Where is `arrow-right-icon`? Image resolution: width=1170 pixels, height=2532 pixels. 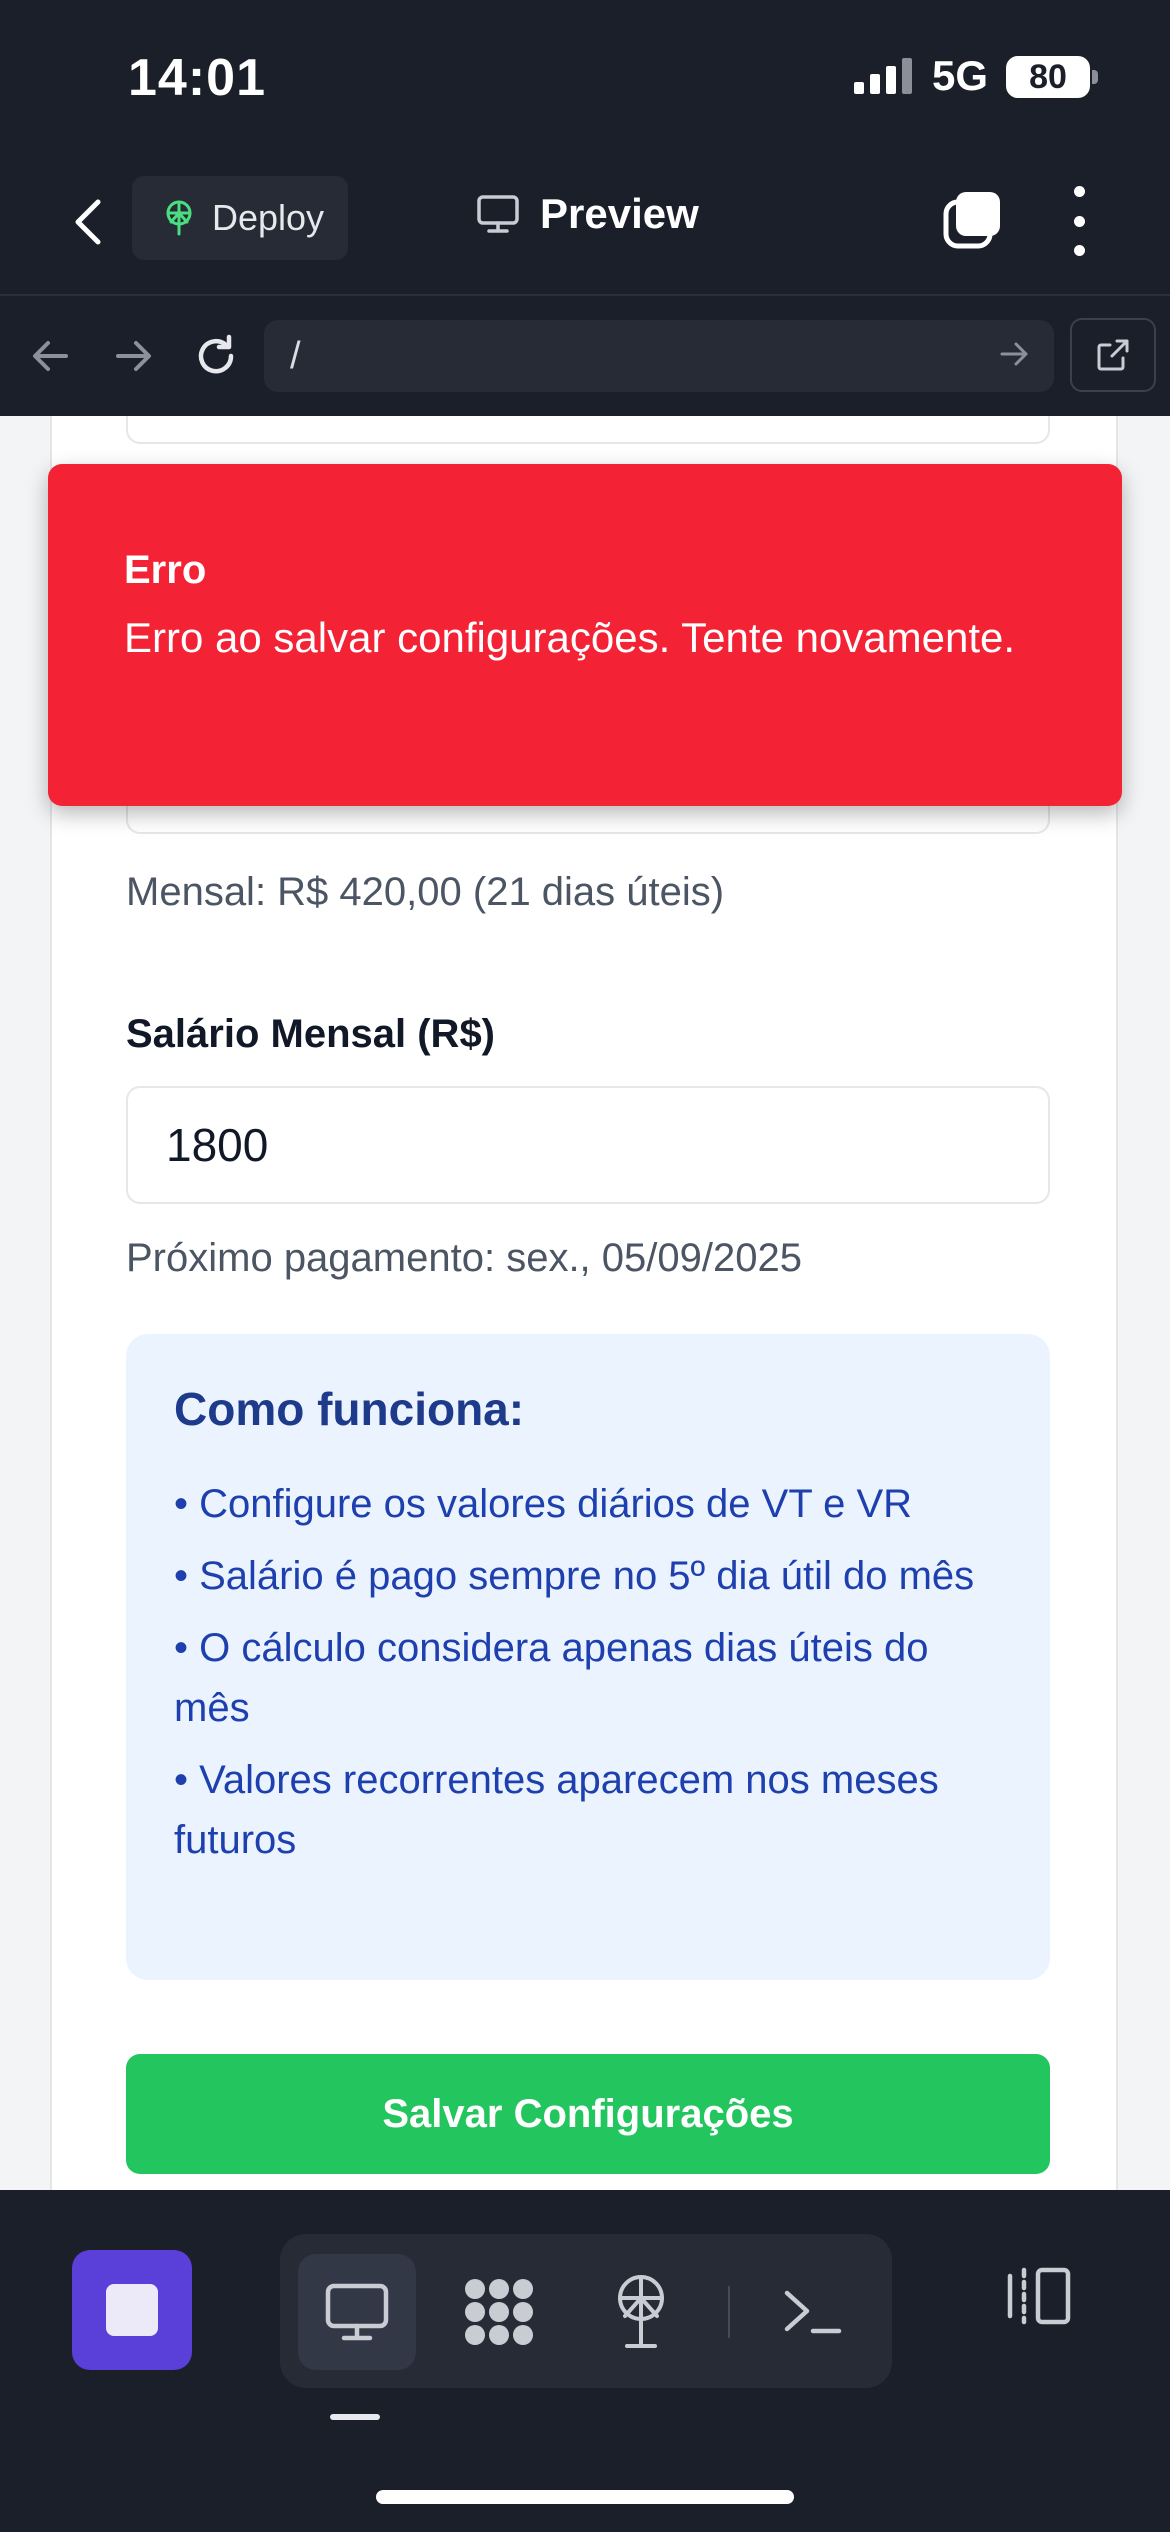 arrow-right-icon is located at coordinates (133, 356).